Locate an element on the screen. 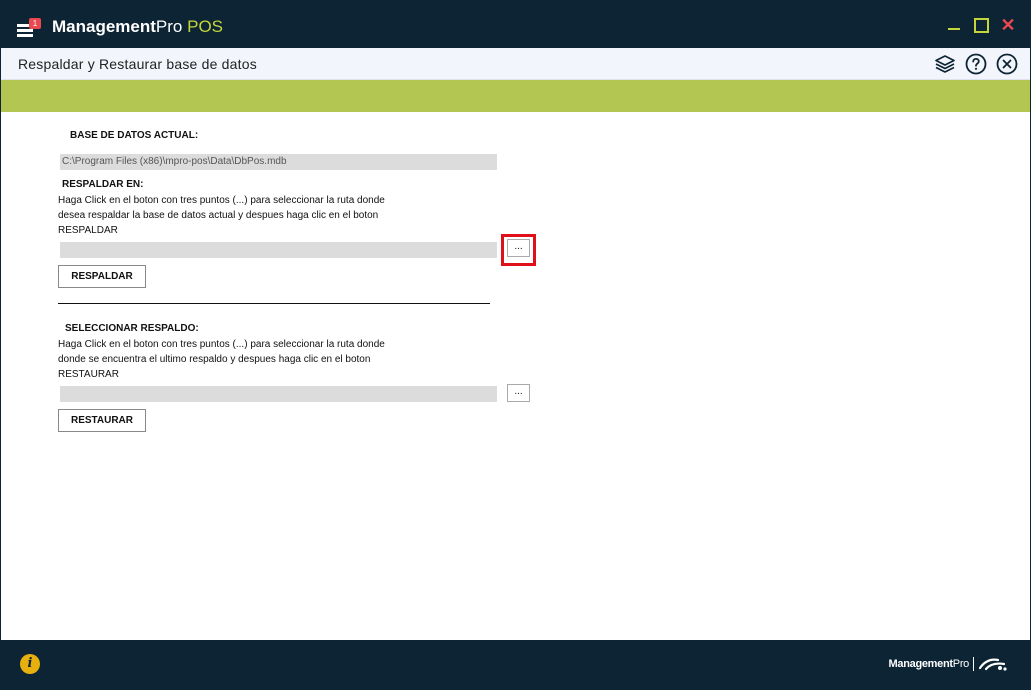 The height and width of the screenshot is (690, 1031). current-db-label: BASE DE DATOS ACTUAL: is located at coordinates (134, 135).